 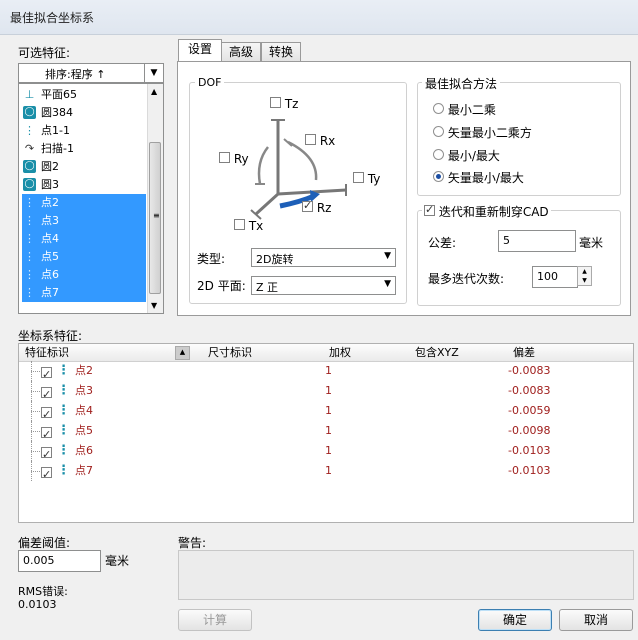 What do you see at coordinates (515, 620) in the screenshot?
I see `ok-button: 确定` at bounding box center [515, 620].